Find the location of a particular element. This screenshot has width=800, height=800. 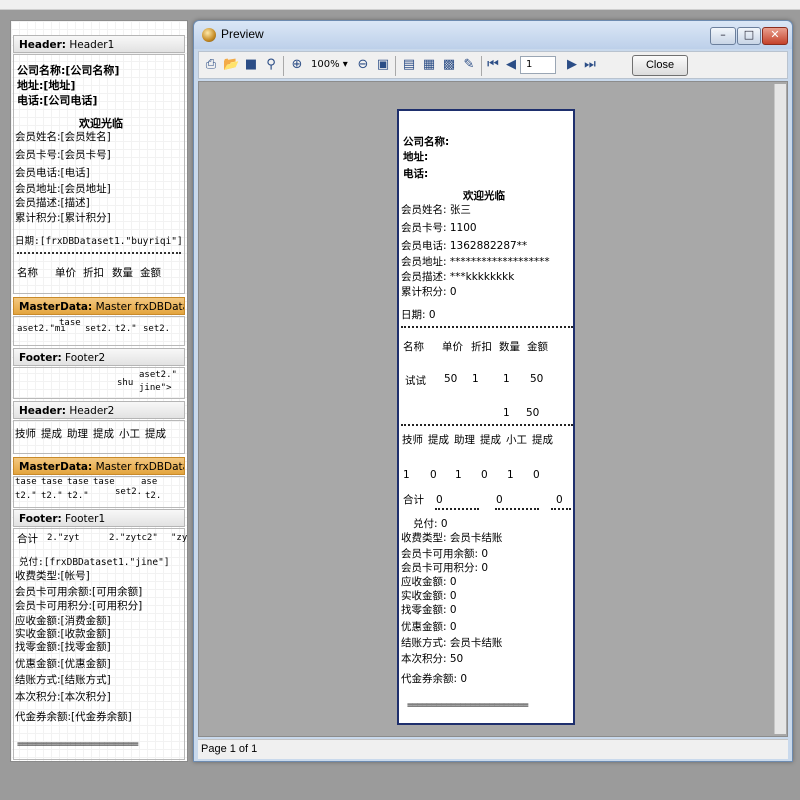

receipt-divider is located at coordinates (487, 425).